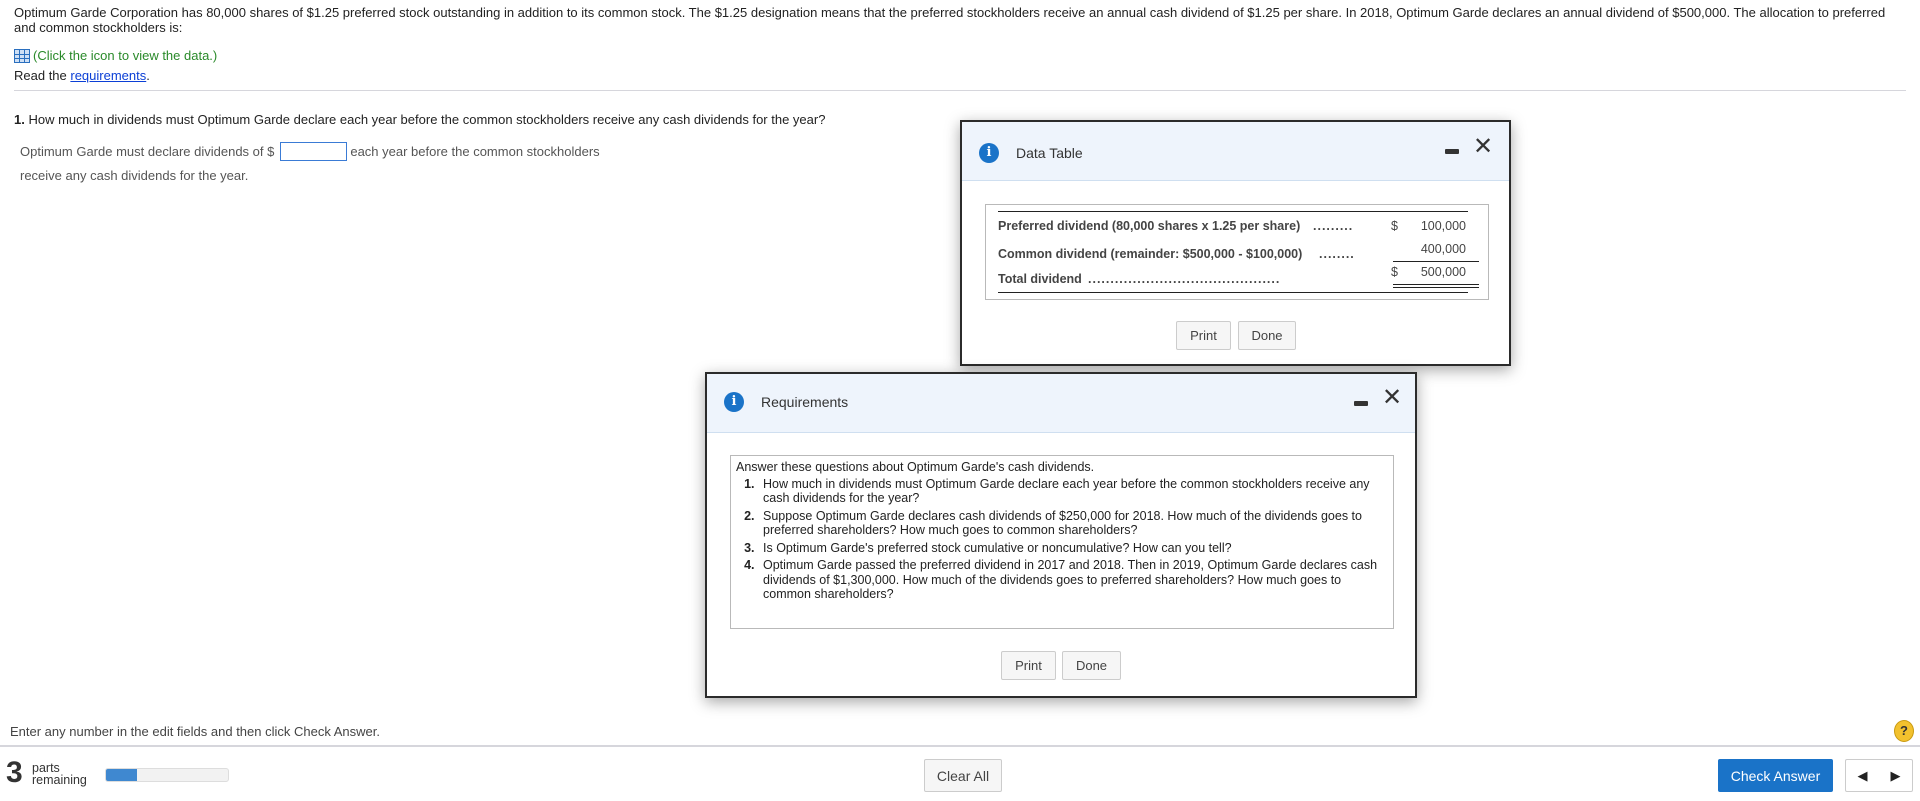  I want to click on check-answer-button: Check Answer, so click(1775, 775).